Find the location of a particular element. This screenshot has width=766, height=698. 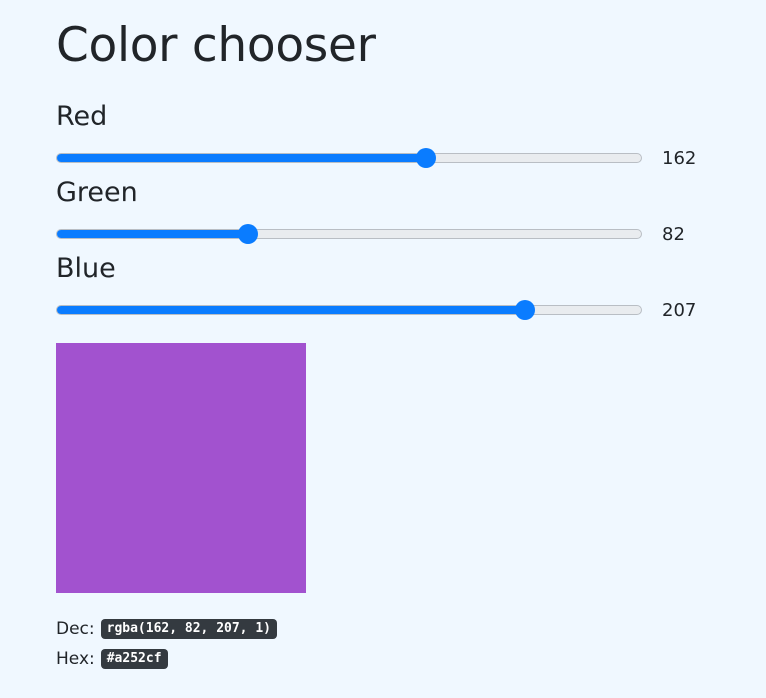

green-slider-fill is located at coordinates (153, 234).